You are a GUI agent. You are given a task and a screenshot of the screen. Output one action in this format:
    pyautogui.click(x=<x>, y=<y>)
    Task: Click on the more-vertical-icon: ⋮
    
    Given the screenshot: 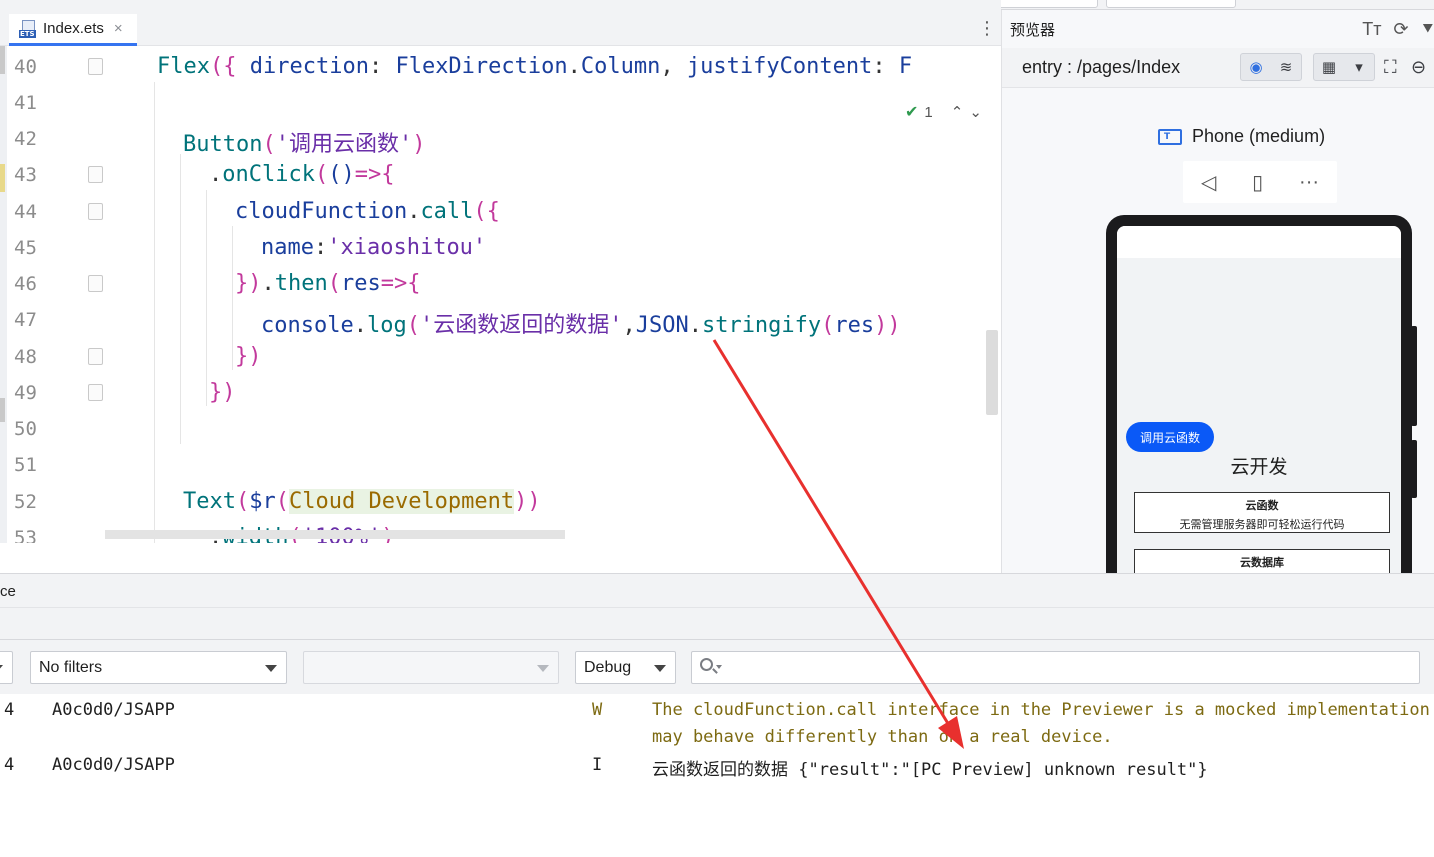 What is the action you would take?
    pyautogui.click(x=987, y=28)
    